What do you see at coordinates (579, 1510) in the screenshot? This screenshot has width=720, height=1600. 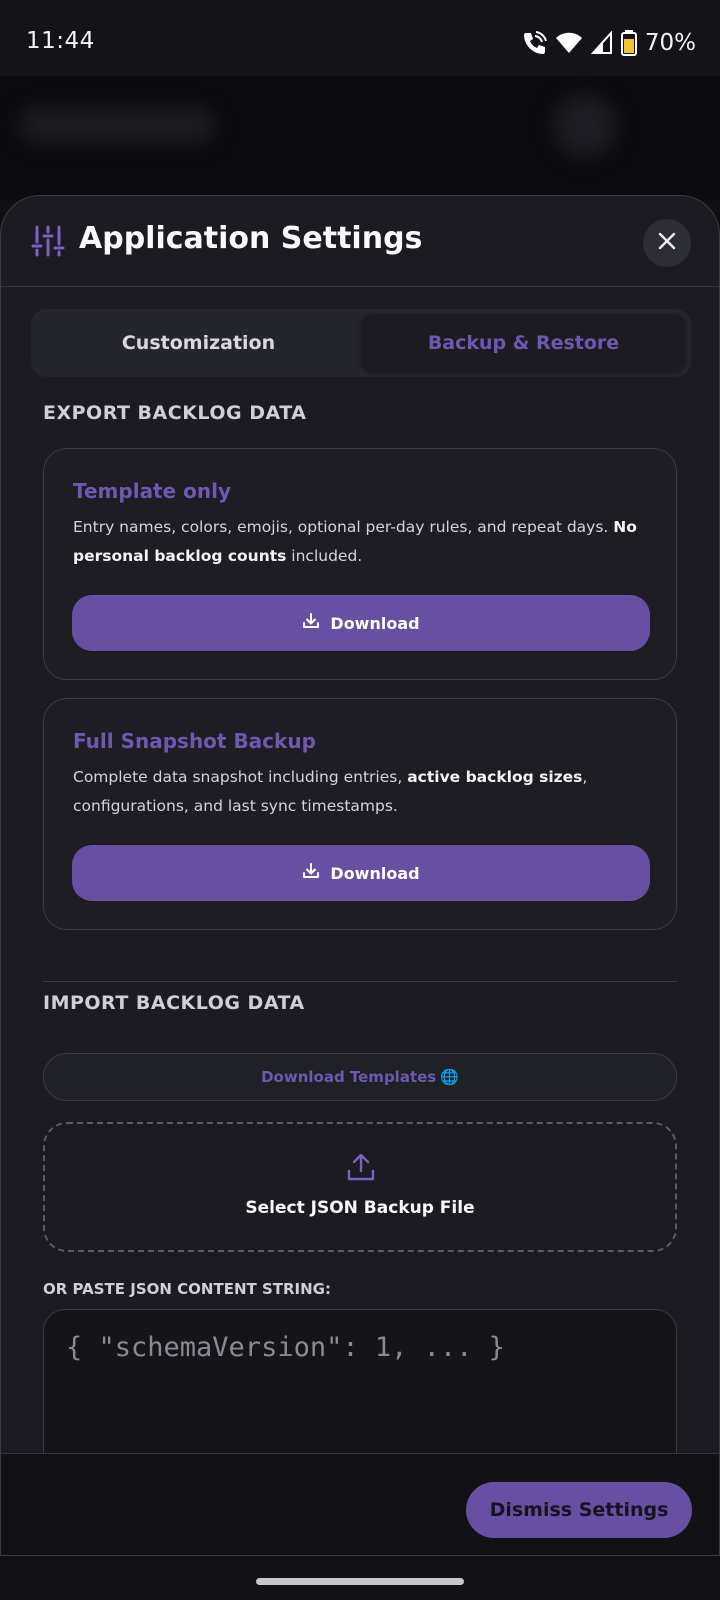 I see `dismiss-settings-button: Dismiss Settings` at bounding box center [579, 1510].